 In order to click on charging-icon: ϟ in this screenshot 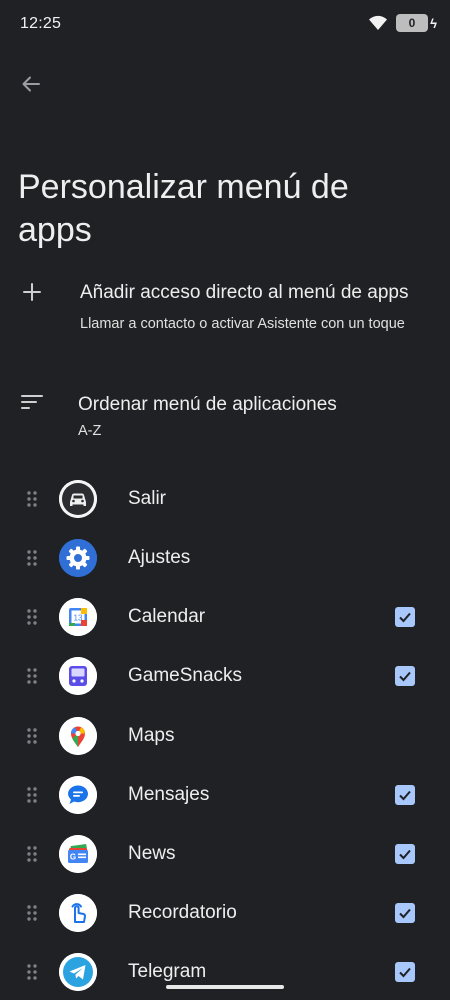, I will do `click(433, 23)`.